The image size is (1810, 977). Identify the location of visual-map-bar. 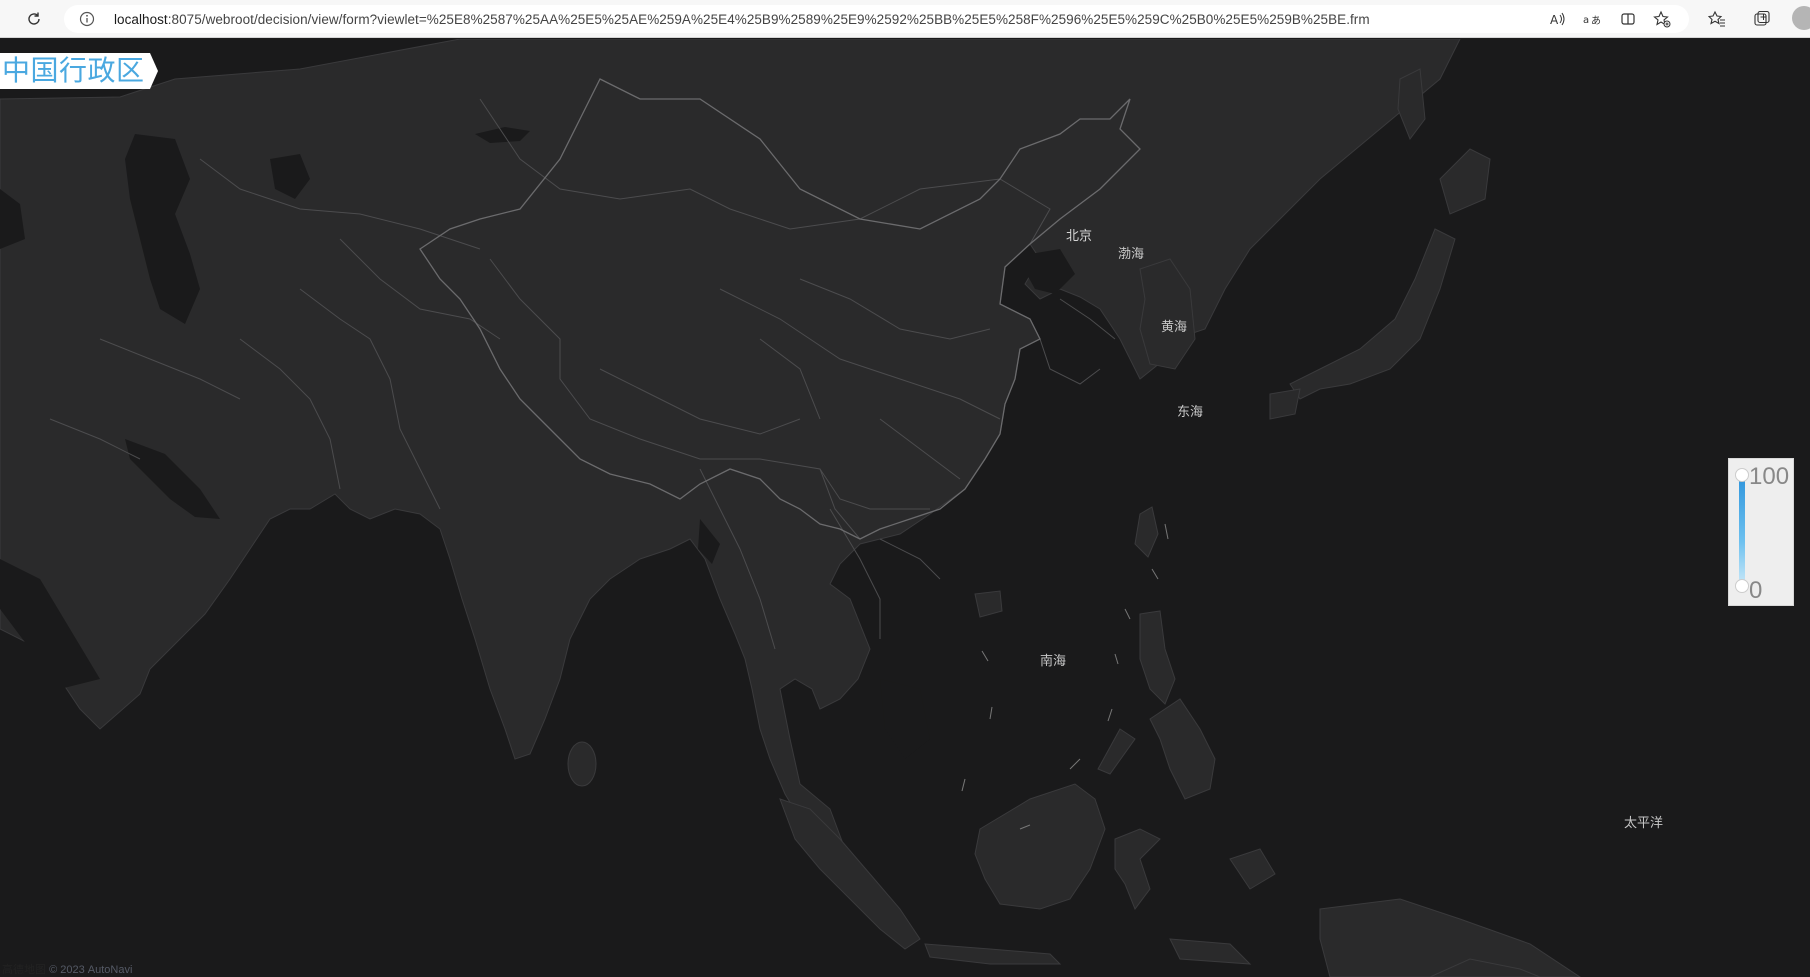
(1742, 530).